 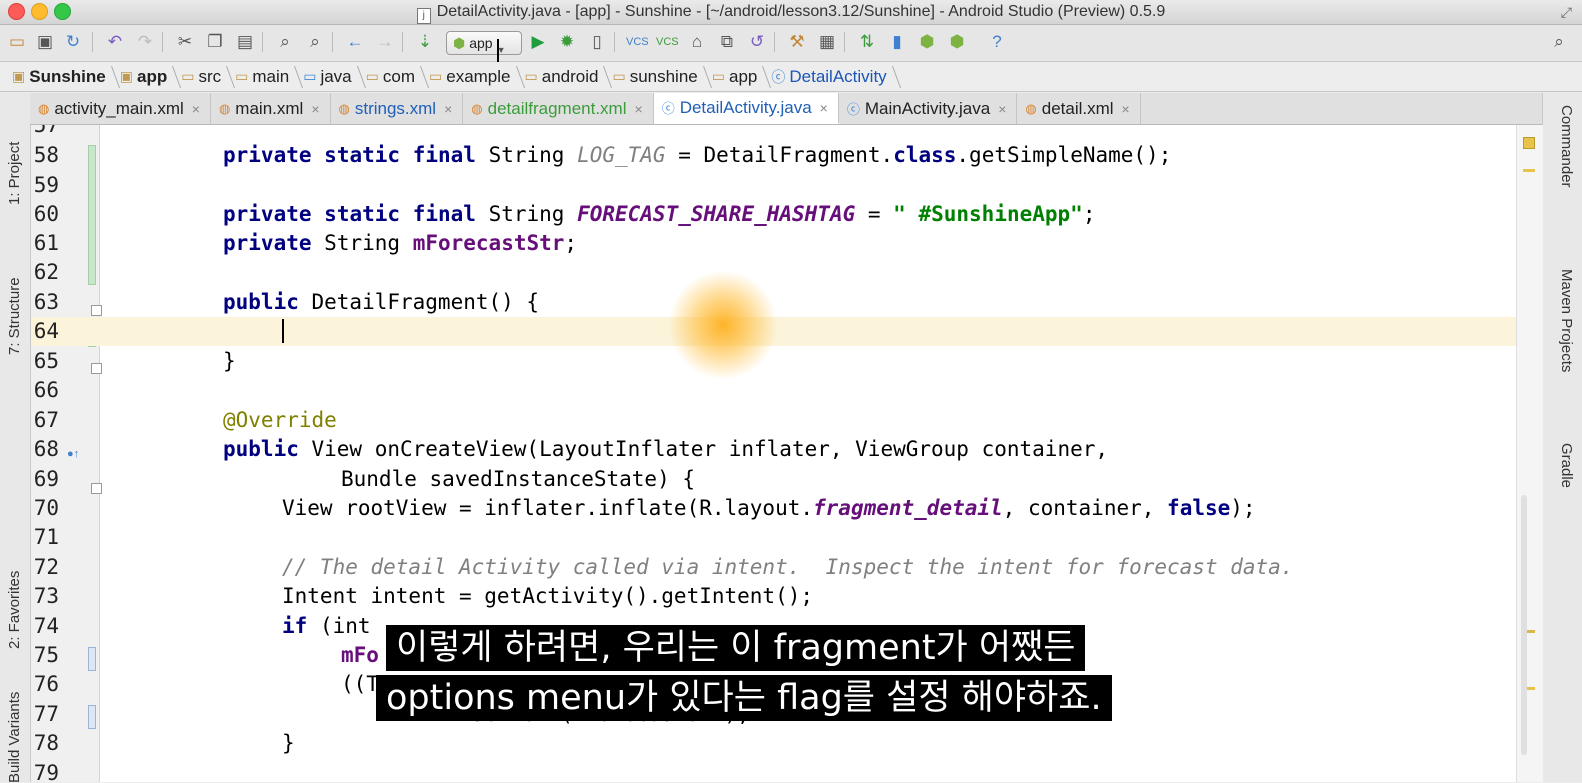 What do you see at coordinates (146, 77) in the screenshot?
I see `breadcrumb-module: ▣ app` at bounding box center [146, 77].